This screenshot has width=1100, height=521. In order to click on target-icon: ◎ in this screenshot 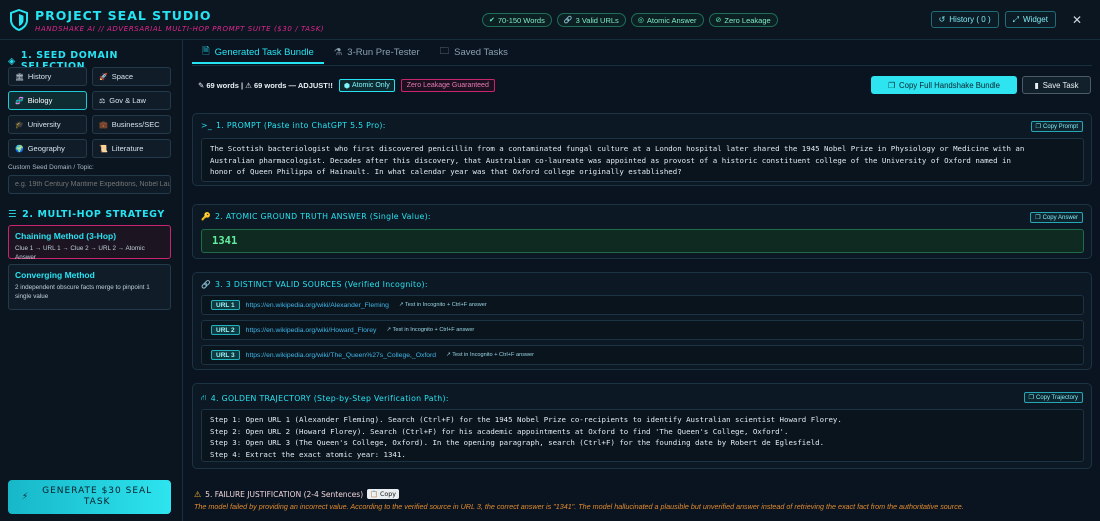, I will do `click(640, 20)`.